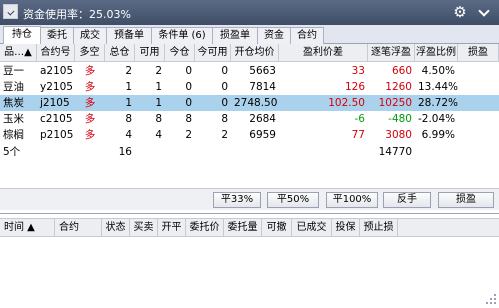 The height and width of the screenshot is (308, 499). Describe the element at coordinates (438, 71) in the screenshot. I see `cell-pnl-ratio: 4.50%` at that location.